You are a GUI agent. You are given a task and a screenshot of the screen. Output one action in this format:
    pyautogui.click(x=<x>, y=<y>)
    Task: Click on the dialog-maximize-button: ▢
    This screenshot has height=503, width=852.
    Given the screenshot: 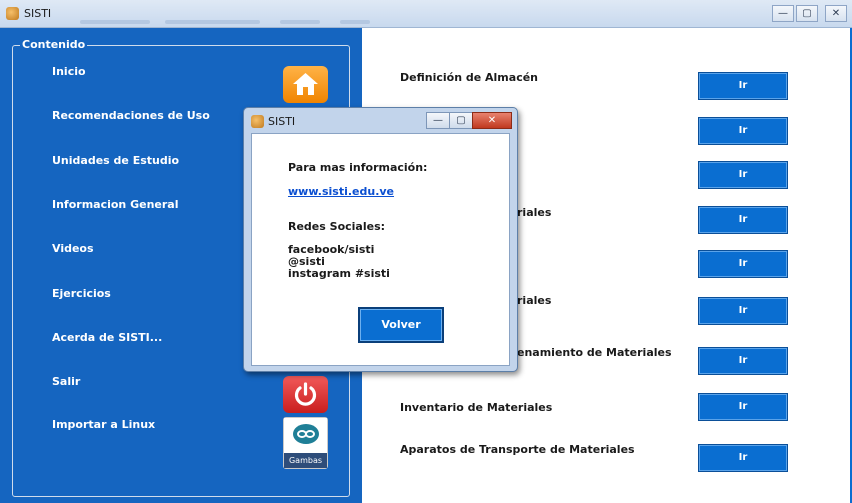 What is the action you would take?
    pyautogui.click(x=461, y=120)
    